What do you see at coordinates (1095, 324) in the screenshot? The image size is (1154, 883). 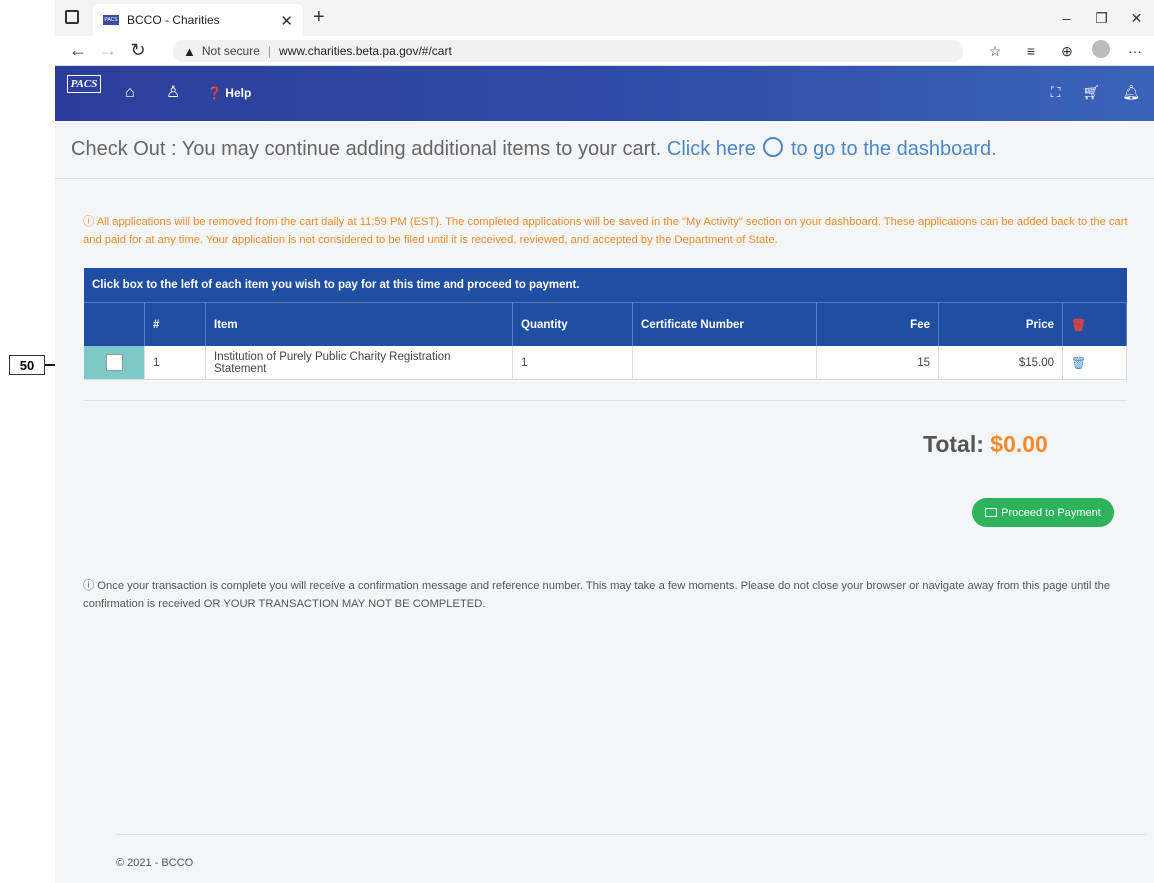 I see `header-delete: 🗑︎` at bounding box center [1095, 324].